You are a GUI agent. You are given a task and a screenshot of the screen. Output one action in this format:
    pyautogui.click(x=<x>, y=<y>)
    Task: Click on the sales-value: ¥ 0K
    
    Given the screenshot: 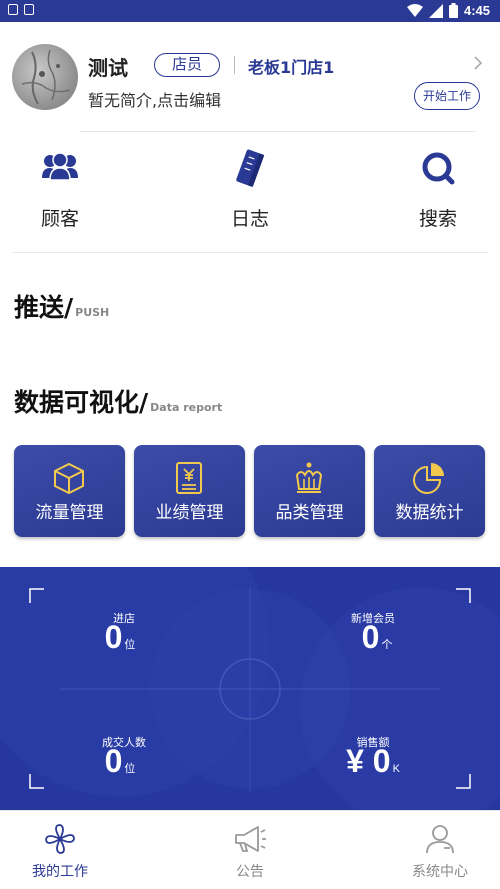 What is the action you would take?
    pyautogui.click(x=373, y=761)
    